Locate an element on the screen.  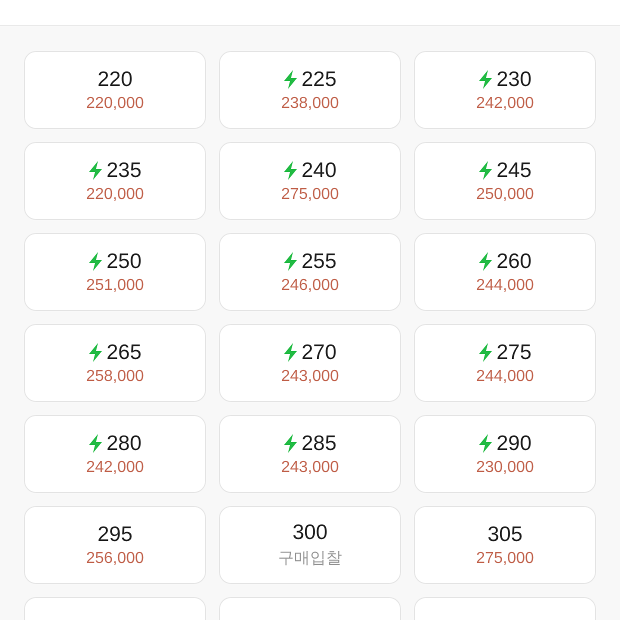
size-option: 290 230,000 is located at coordinates (505, 454).